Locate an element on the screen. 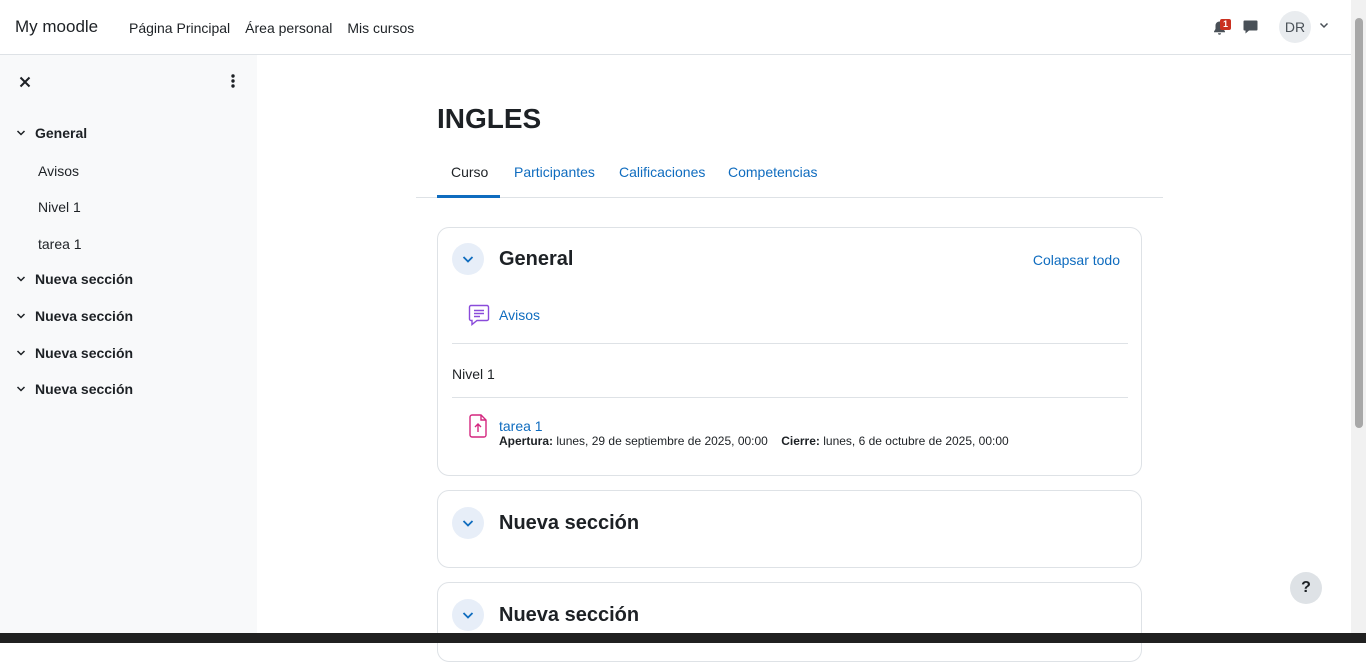  os-taskbar is located at coordinates (683, 638).